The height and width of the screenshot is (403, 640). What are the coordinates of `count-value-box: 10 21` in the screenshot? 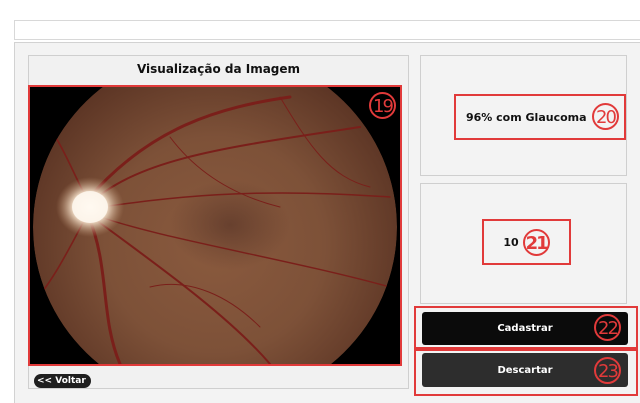 It's located at (526, 242).